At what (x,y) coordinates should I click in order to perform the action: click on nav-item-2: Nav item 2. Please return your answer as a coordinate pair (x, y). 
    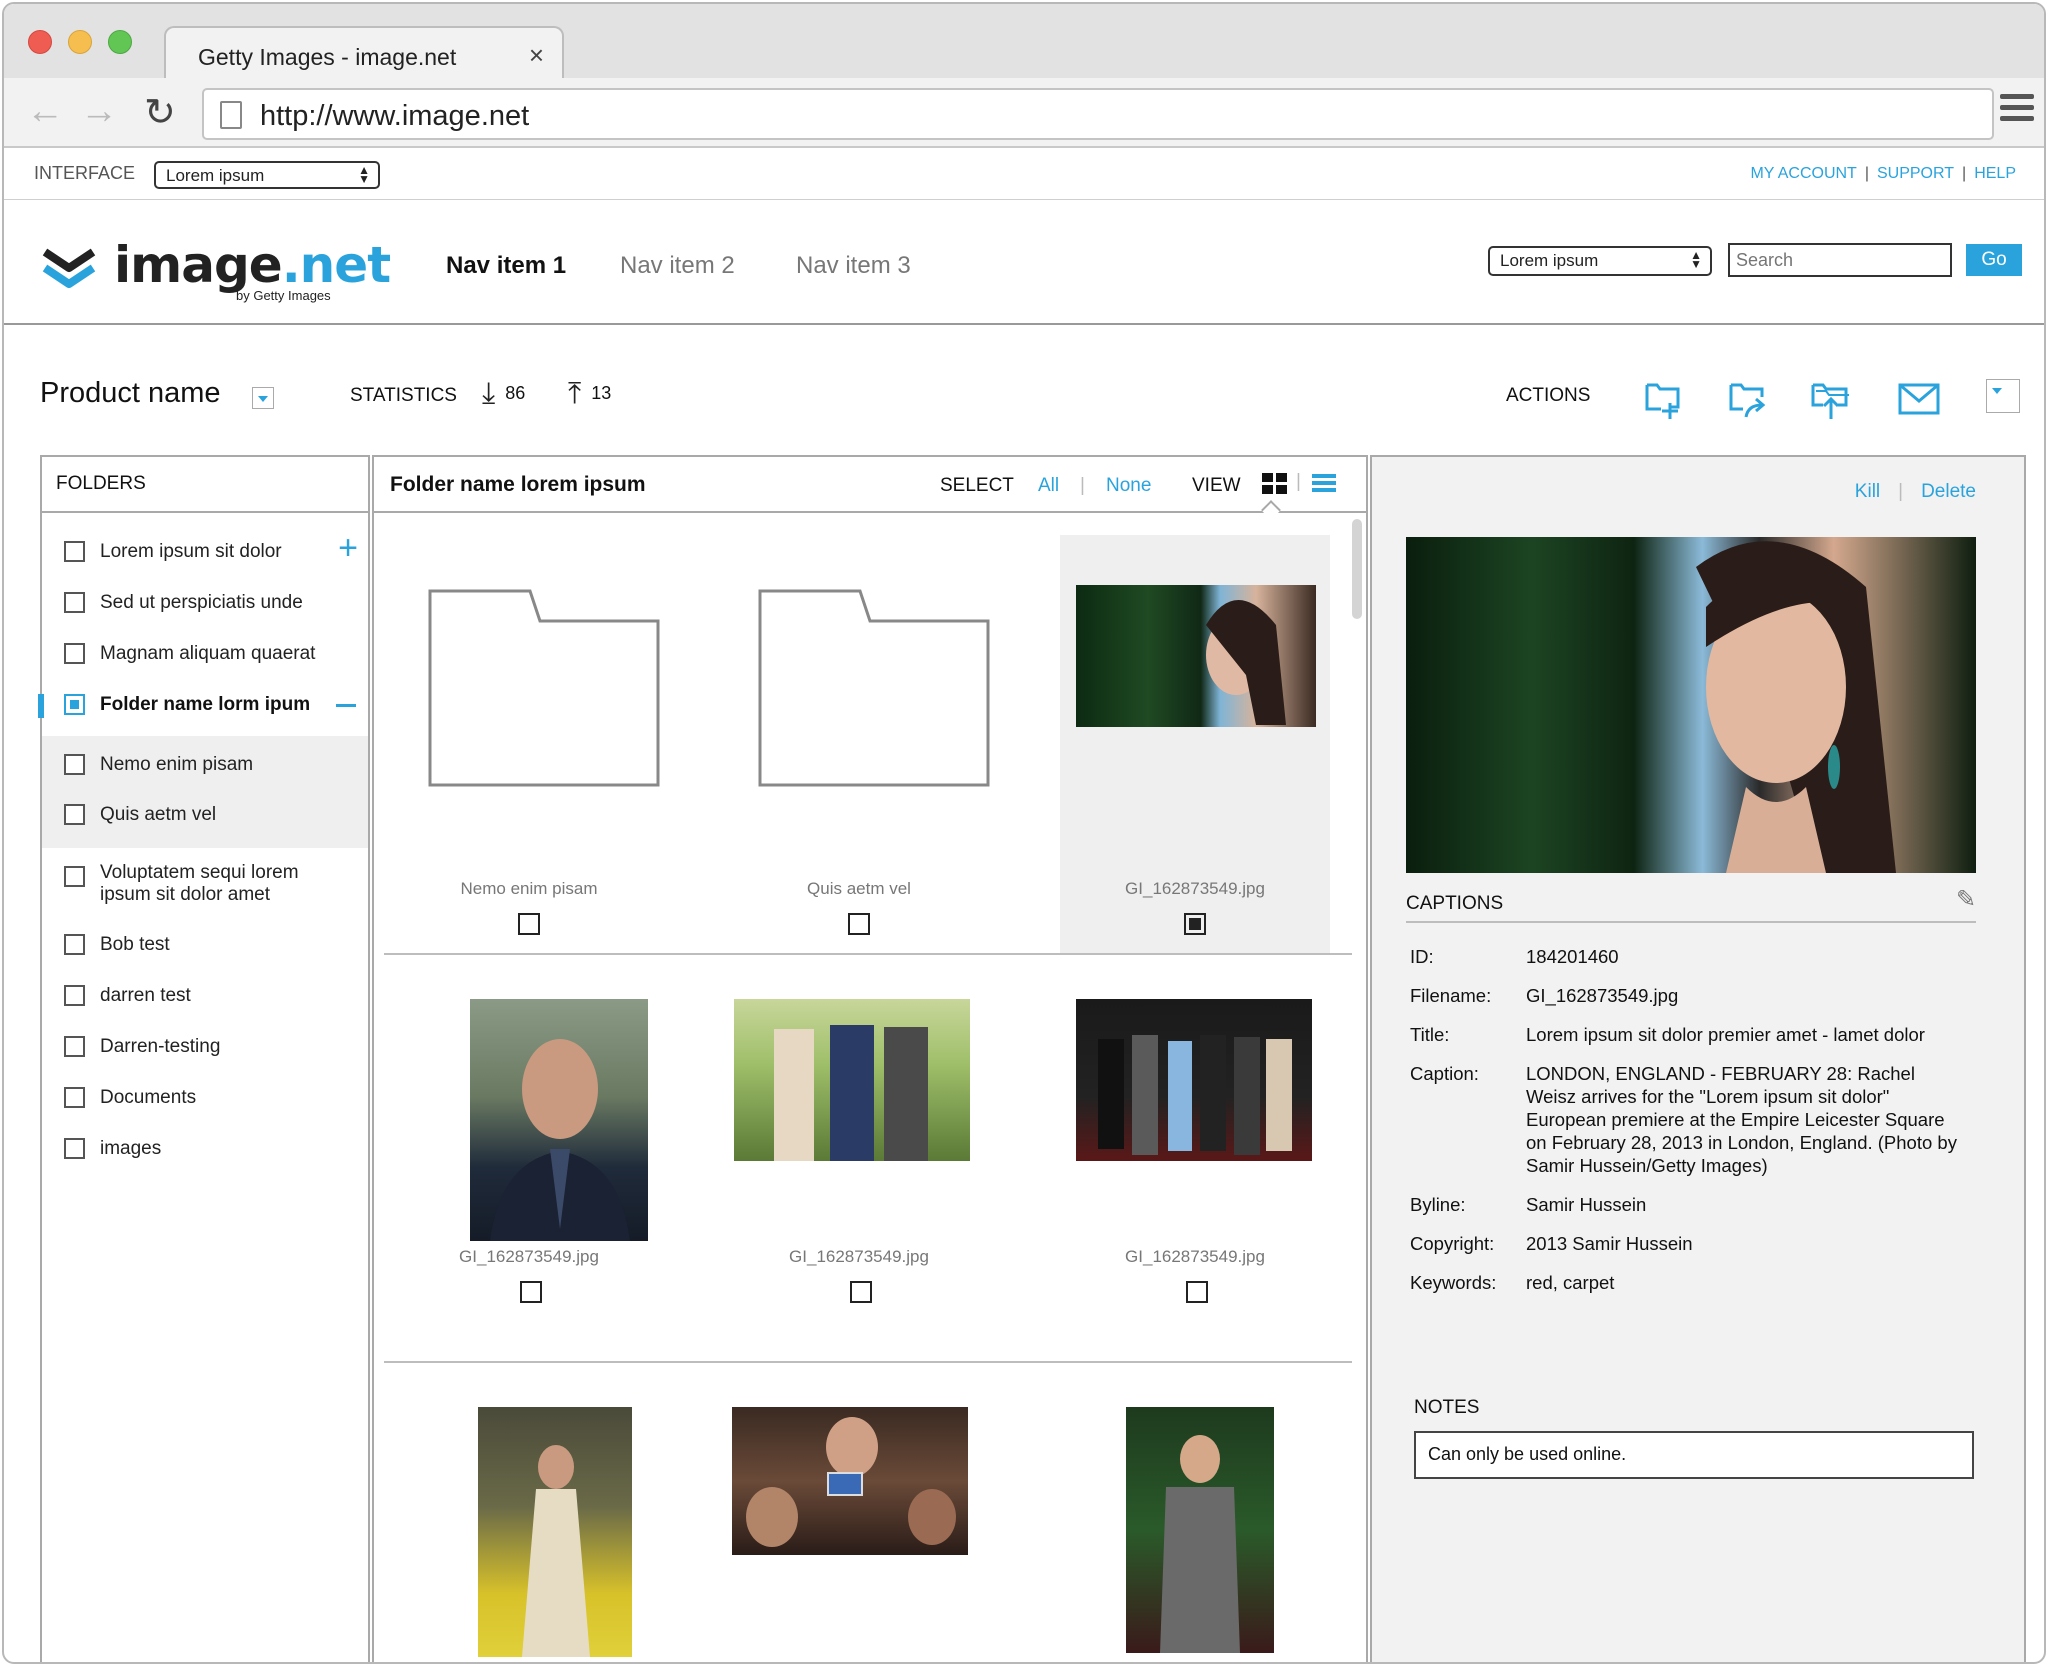
    Looking at the image, I should click on (677, 266).